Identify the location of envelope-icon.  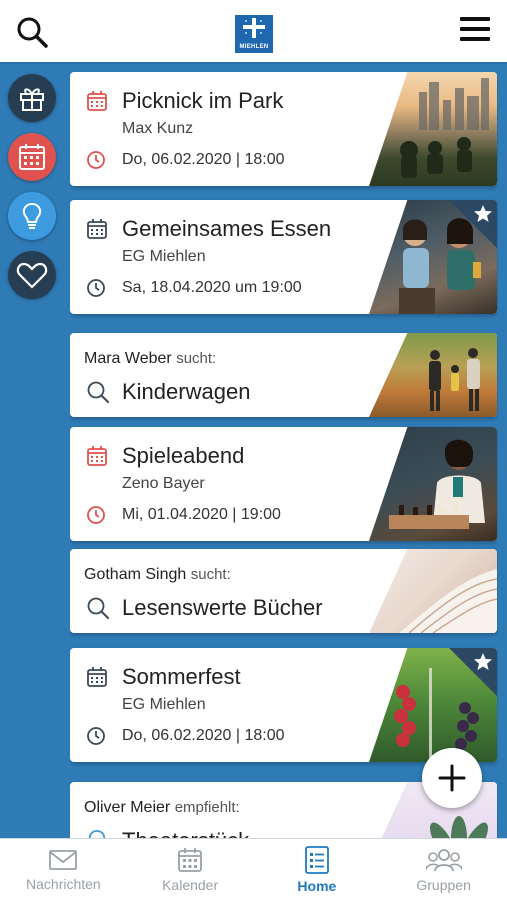
(63, 859).